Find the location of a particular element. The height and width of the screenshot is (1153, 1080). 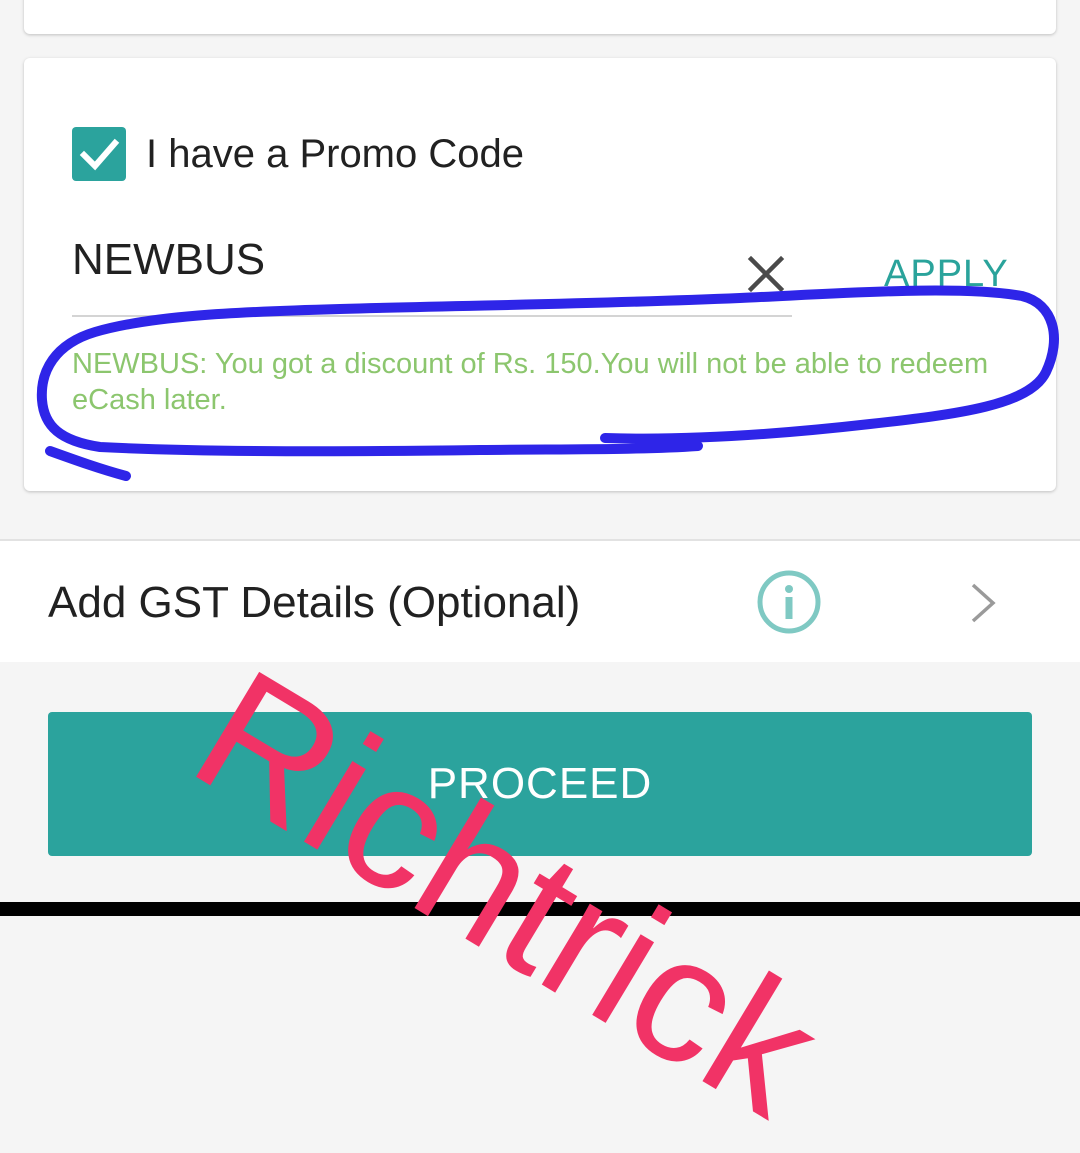

promo-checkbox-label: I have a Promo Code is located at coordinates (335, 154).